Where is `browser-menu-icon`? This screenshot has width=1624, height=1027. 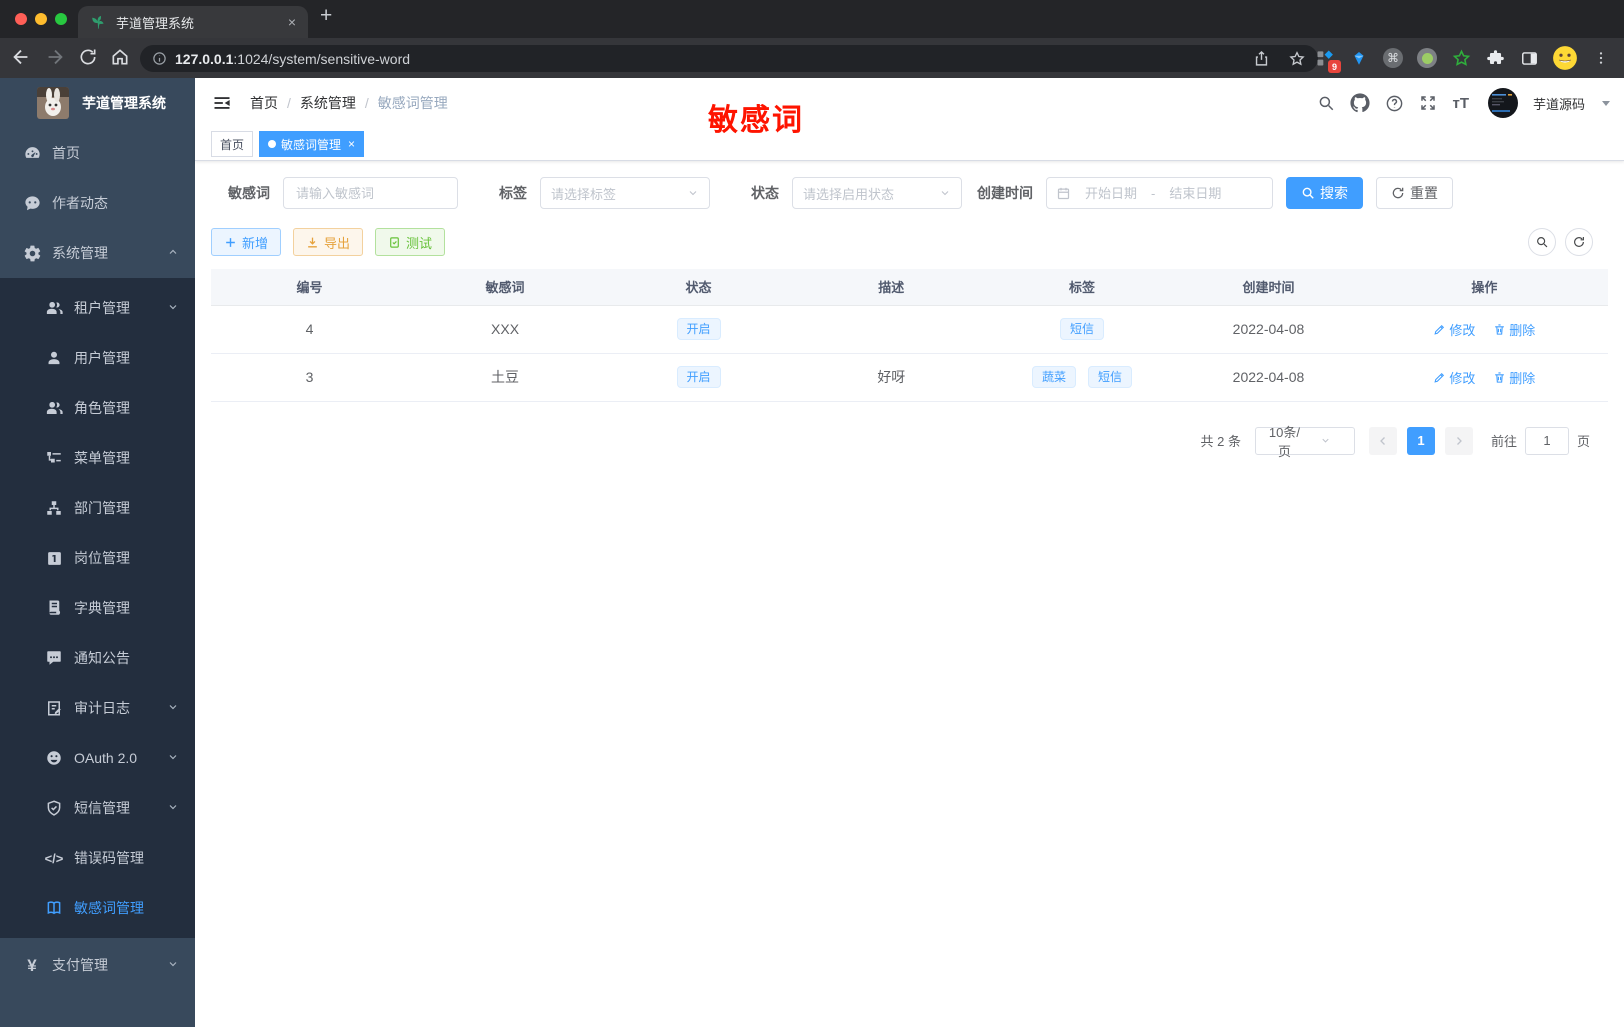 browser-menu-icon is located at coordinates (1601, 58).